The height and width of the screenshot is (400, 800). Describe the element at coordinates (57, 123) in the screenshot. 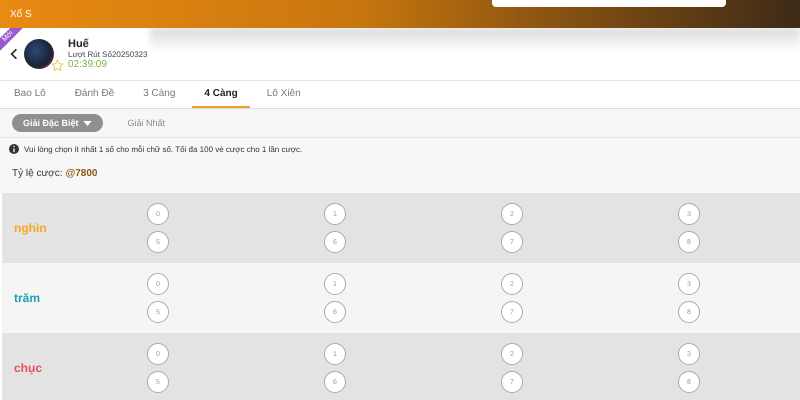

I see `prize-tab: Giải Đặc Biệt` at that location.